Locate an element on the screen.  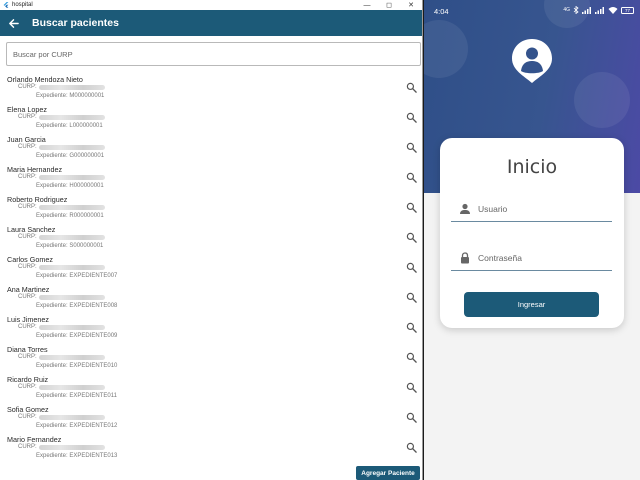
patient-name: Roberto Rodriguez is located at coordinates (37, 199).